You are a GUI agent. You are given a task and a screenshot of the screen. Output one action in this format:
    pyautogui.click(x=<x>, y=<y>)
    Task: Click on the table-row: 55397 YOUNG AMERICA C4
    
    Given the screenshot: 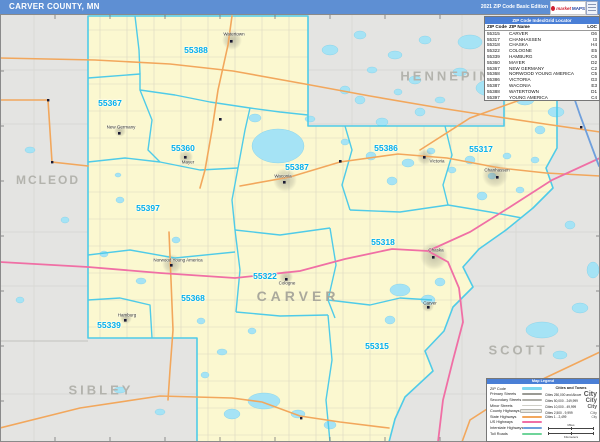 What is the action you would take?
    pyautogui.click(x=542, y=98)
    